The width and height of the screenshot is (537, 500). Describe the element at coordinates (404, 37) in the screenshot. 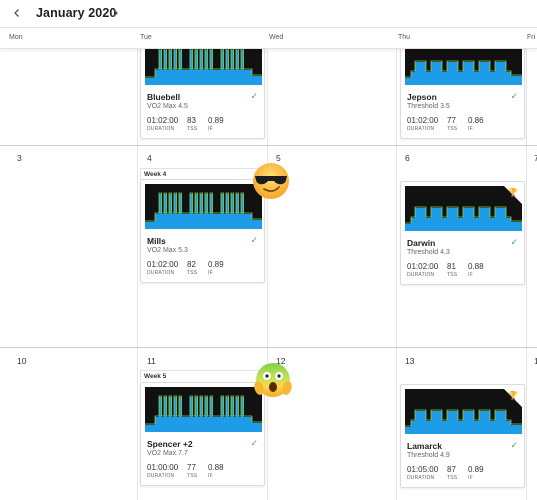

I see `weekday-label: Thu` at that location.